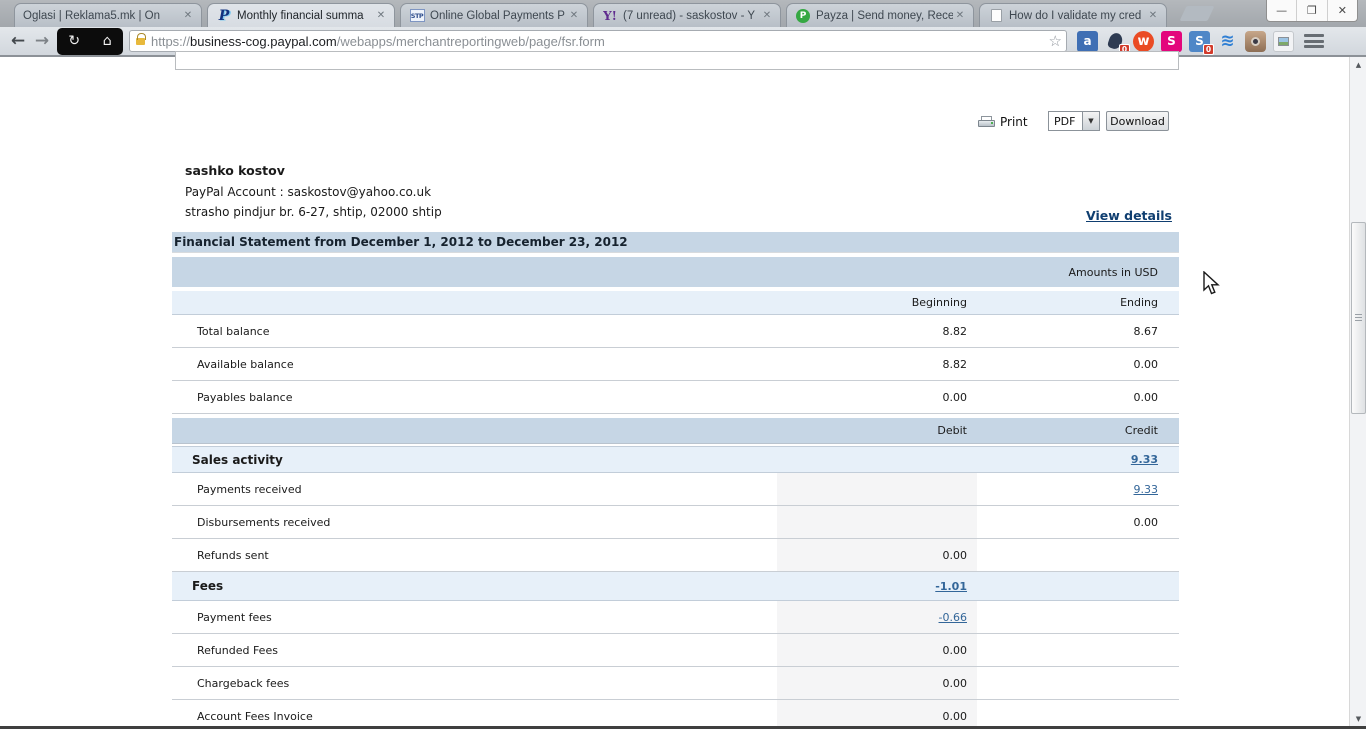  Describe the element at coordinates (803, 16) in the screenshot. I see `payza-favicon-icon: P` at that location.